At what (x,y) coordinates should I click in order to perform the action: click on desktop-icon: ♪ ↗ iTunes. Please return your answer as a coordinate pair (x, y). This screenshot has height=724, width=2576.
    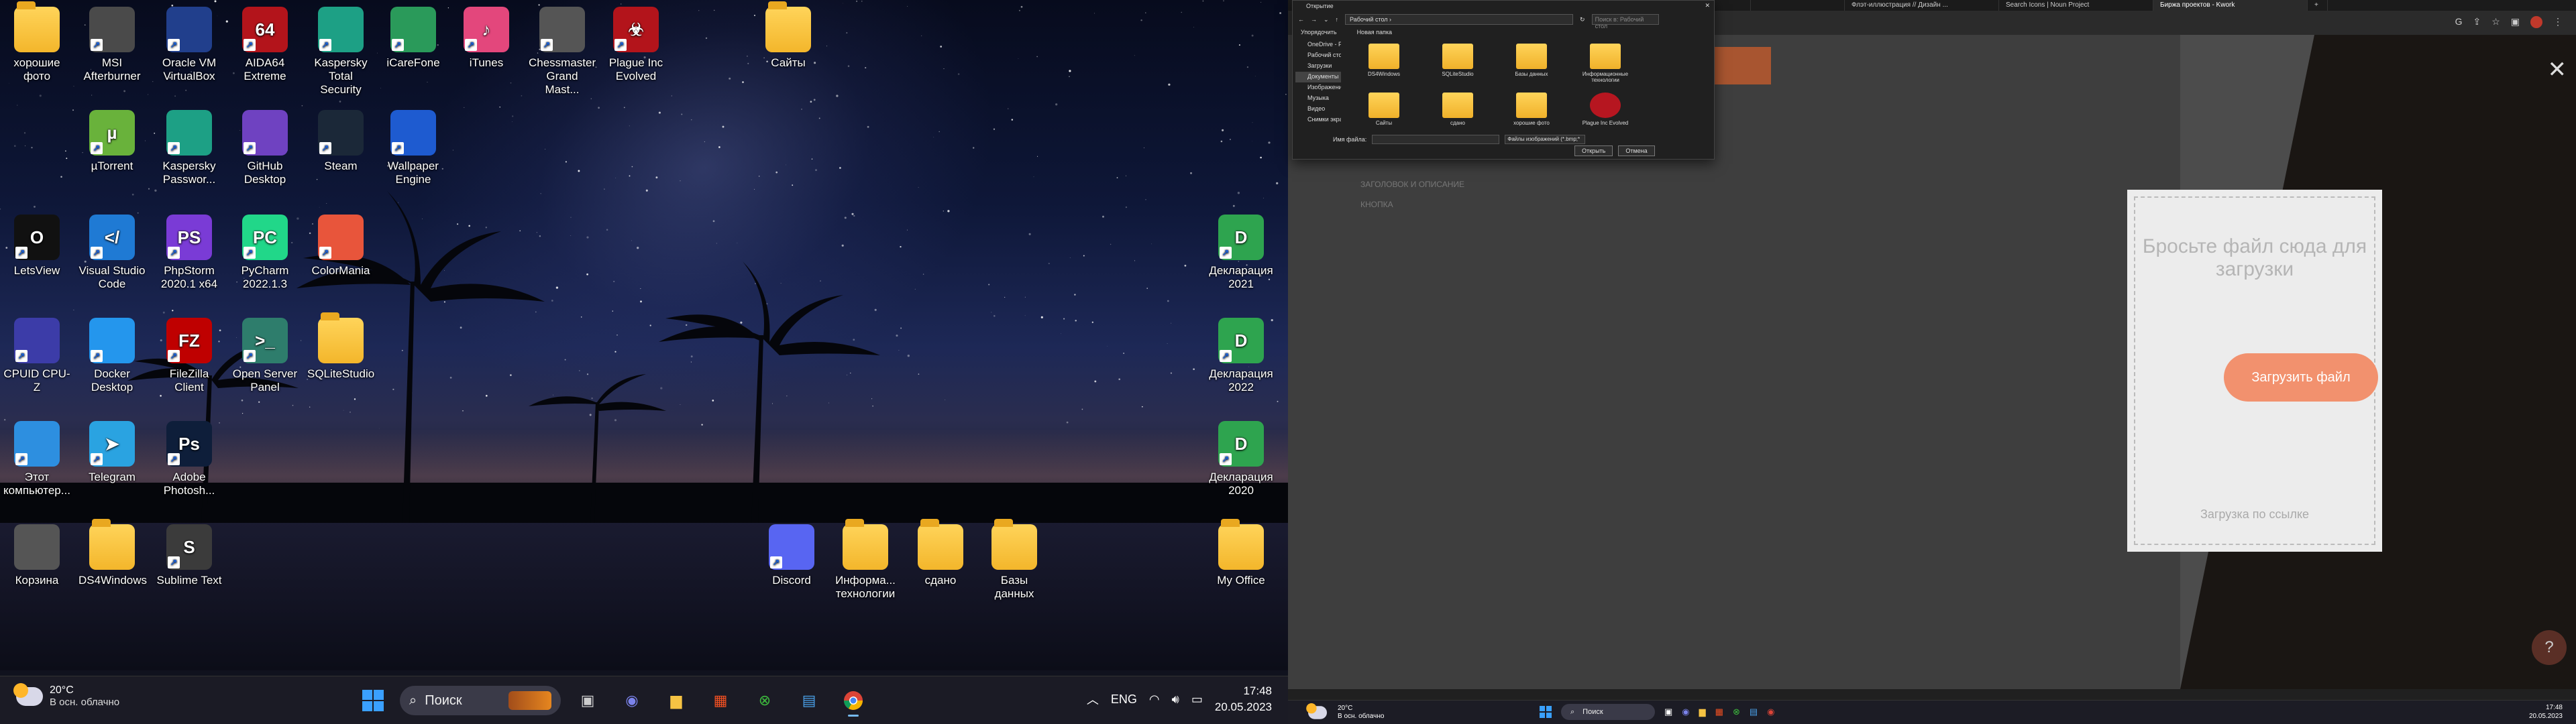
    Looking at the image, I should click on (486, 38).